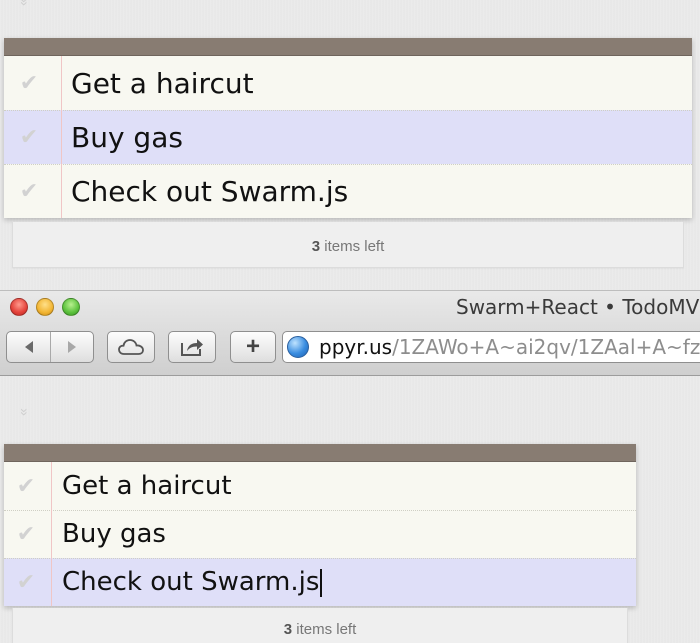 This screenshot has height=643, width=700. I want to click on address-bar: ppyr.us/1ZAWo+A~ai2qv/1ZAal+A~fz5, so click(491, 347).